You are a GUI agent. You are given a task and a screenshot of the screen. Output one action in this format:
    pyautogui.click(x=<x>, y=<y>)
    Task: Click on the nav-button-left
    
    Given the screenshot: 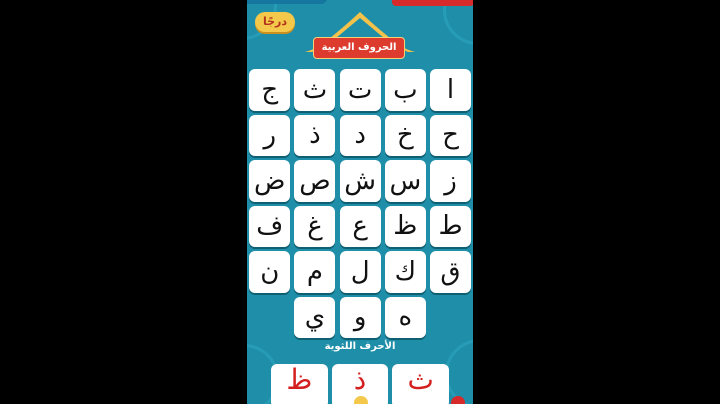 What is the action you would take?
    pyautogui.click(x=361, y=400)
    